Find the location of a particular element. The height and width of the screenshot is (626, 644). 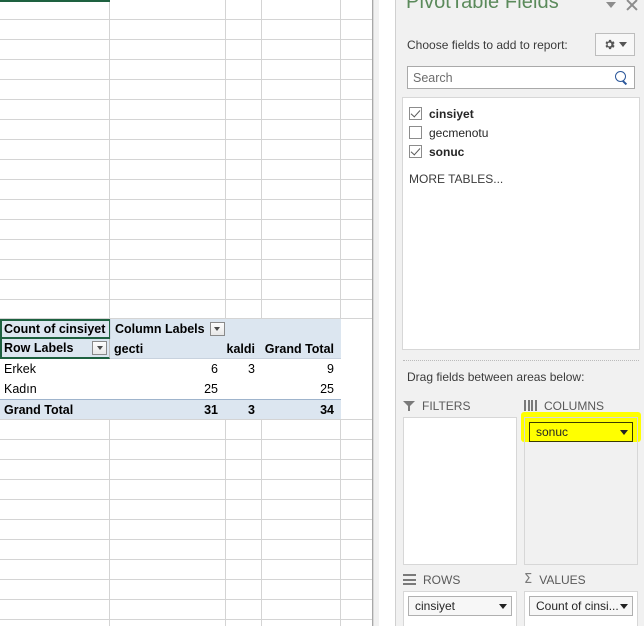

field-label: cinsiyet is located at coordinates (451, 113).